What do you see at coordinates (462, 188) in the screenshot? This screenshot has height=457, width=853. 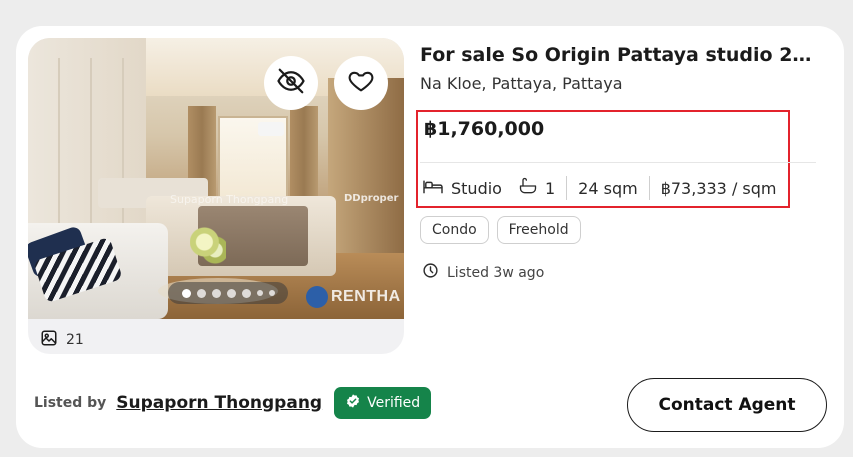 I see `spec-type: Studio` at bounding box center [462, 188].